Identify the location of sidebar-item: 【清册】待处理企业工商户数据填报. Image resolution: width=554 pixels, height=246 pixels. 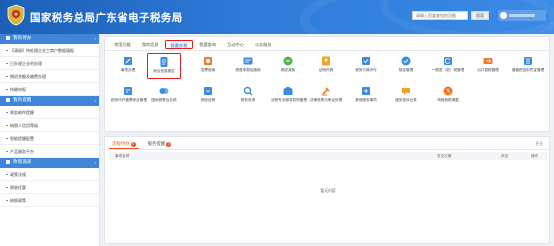
(49, 50).